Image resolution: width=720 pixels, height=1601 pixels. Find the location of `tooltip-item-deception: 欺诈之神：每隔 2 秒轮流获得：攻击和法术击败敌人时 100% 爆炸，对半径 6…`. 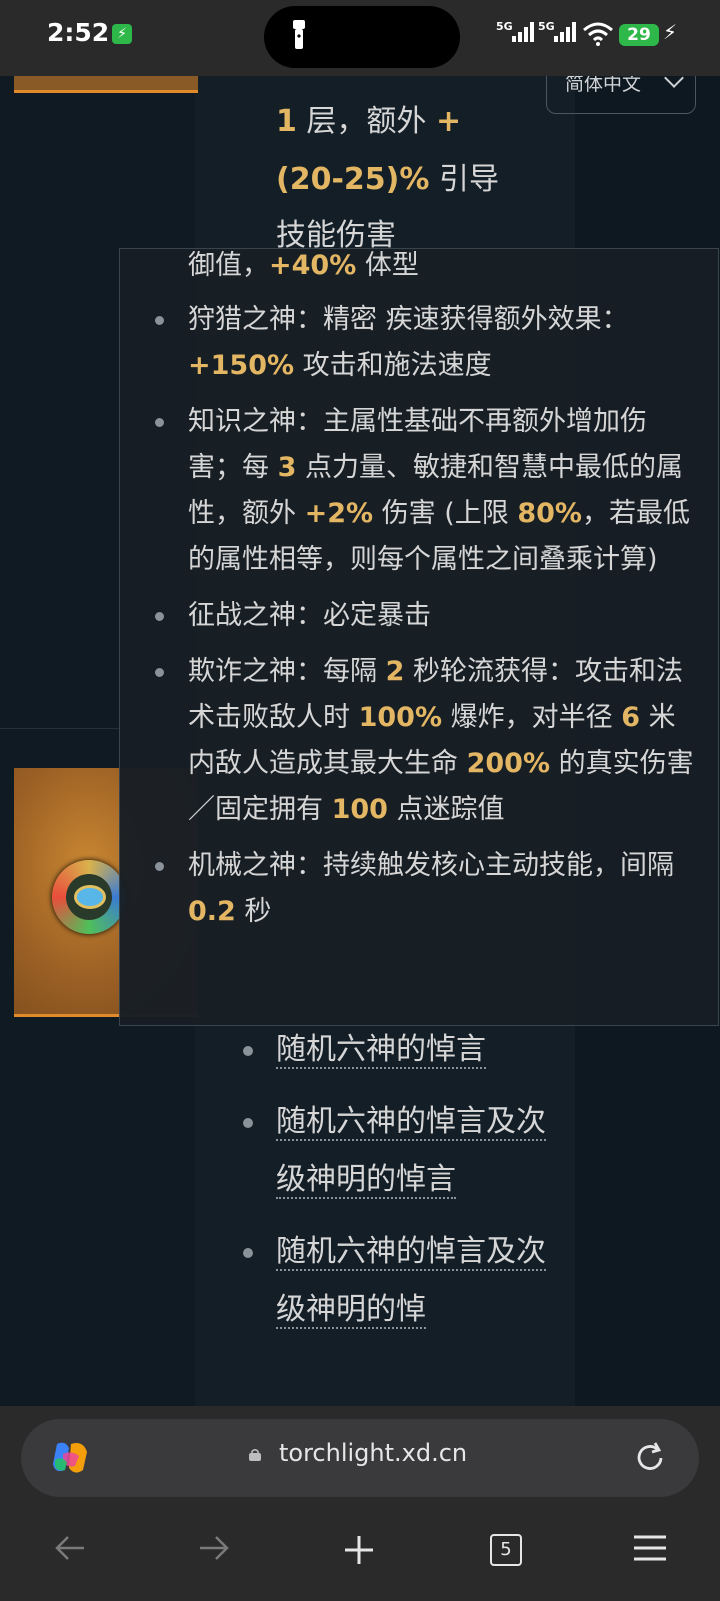

tooltip-item-deception: 欺诈之神：每隔 2 秒轮流获得：攻击和法术击败敌人时 100% 爆炸，对半径 6… is located at coordinates (419, 741).